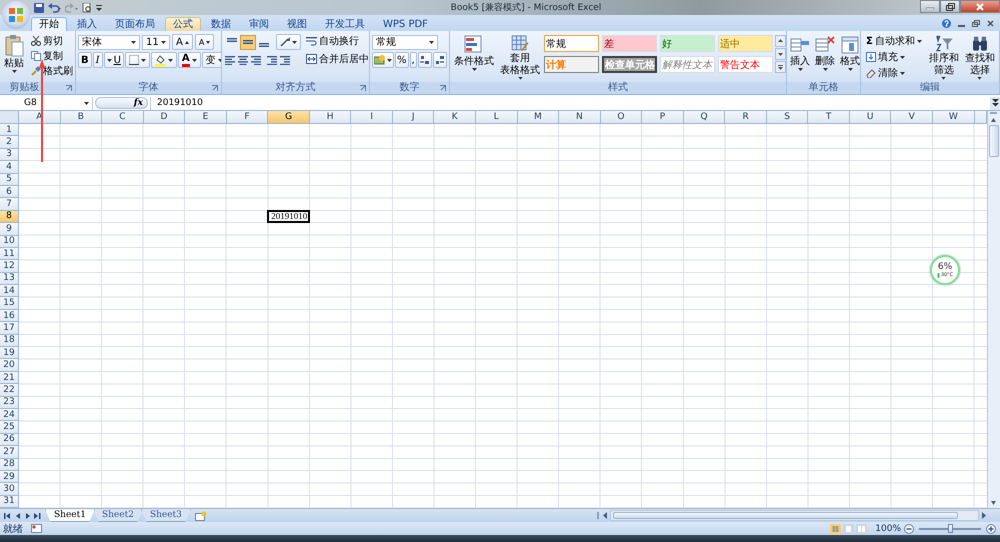 This screenshot has height=542, width=1000. I want to click on sheet-tab: Sheet3, so click(165, 515).